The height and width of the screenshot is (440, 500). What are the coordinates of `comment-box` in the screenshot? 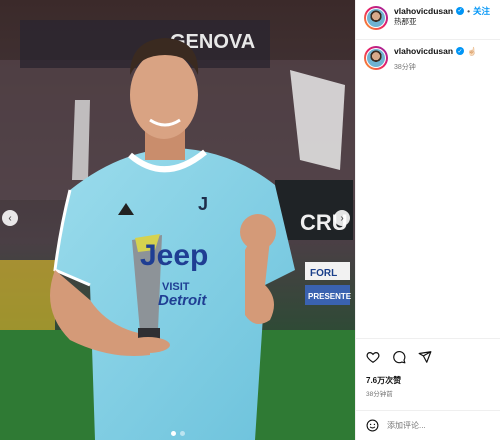 It's located at (428, 425).